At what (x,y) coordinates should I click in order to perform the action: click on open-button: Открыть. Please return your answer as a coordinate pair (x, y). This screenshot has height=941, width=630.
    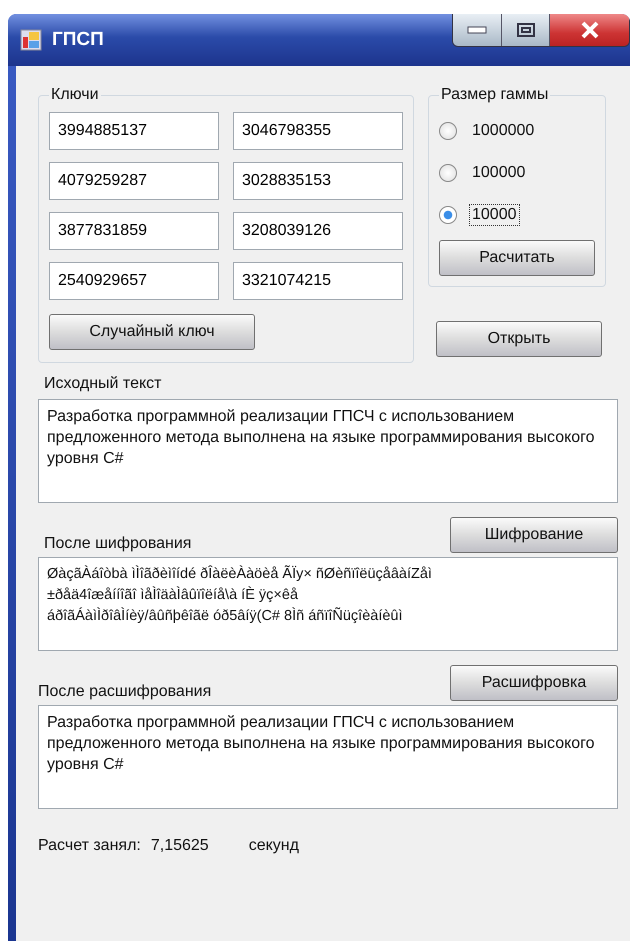
    Looking at the image, I should click on (519, 339).